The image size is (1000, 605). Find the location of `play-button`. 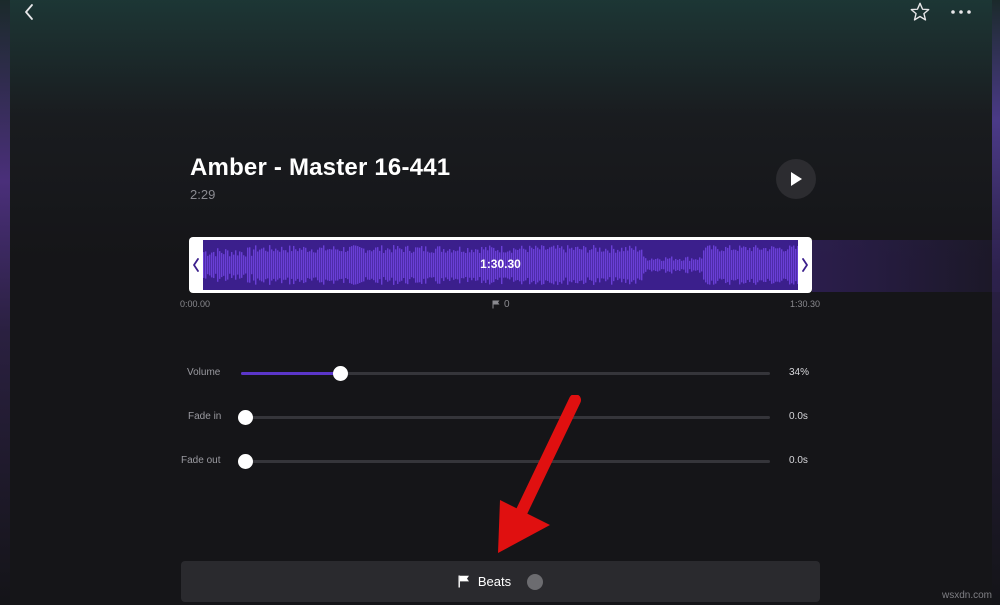

play-button is located at coordinates (796, 179).